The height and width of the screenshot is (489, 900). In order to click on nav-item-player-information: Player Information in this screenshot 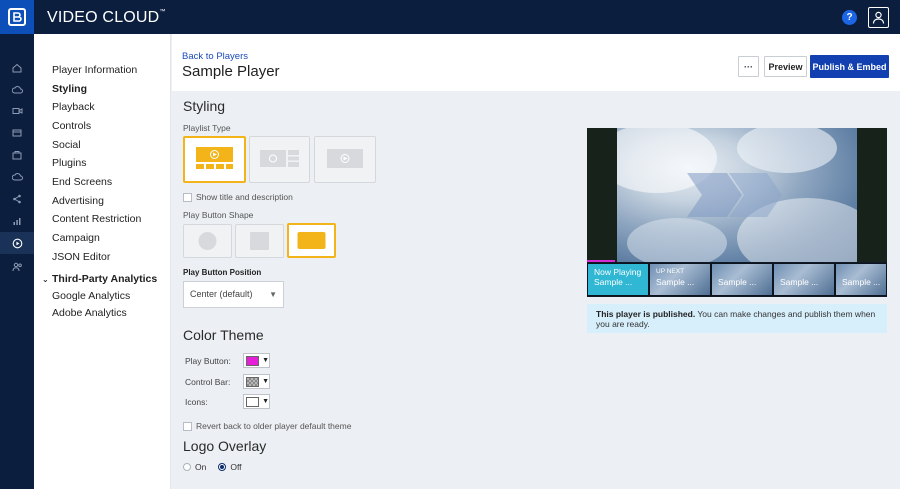, I will do `click(94, 70)`.